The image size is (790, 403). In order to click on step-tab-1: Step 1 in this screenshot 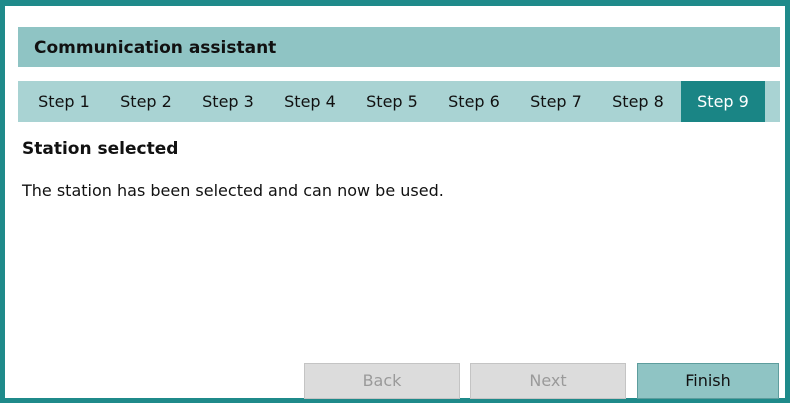, I will do `click(64, 101)`.